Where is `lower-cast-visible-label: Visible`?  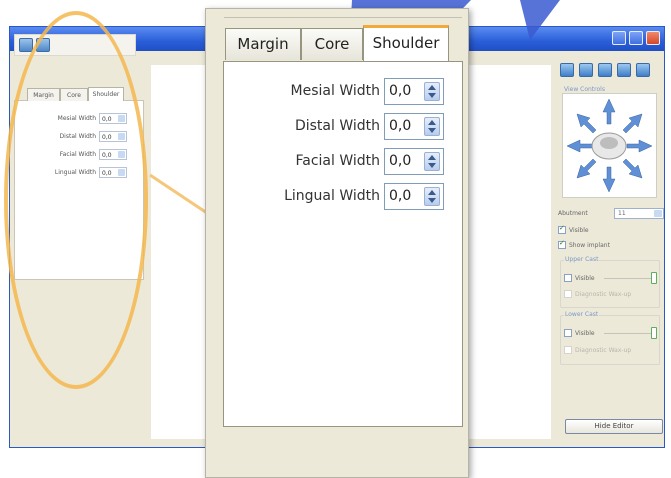
lower-cast-visible-label: Visible is located at coordinates (585, 333).